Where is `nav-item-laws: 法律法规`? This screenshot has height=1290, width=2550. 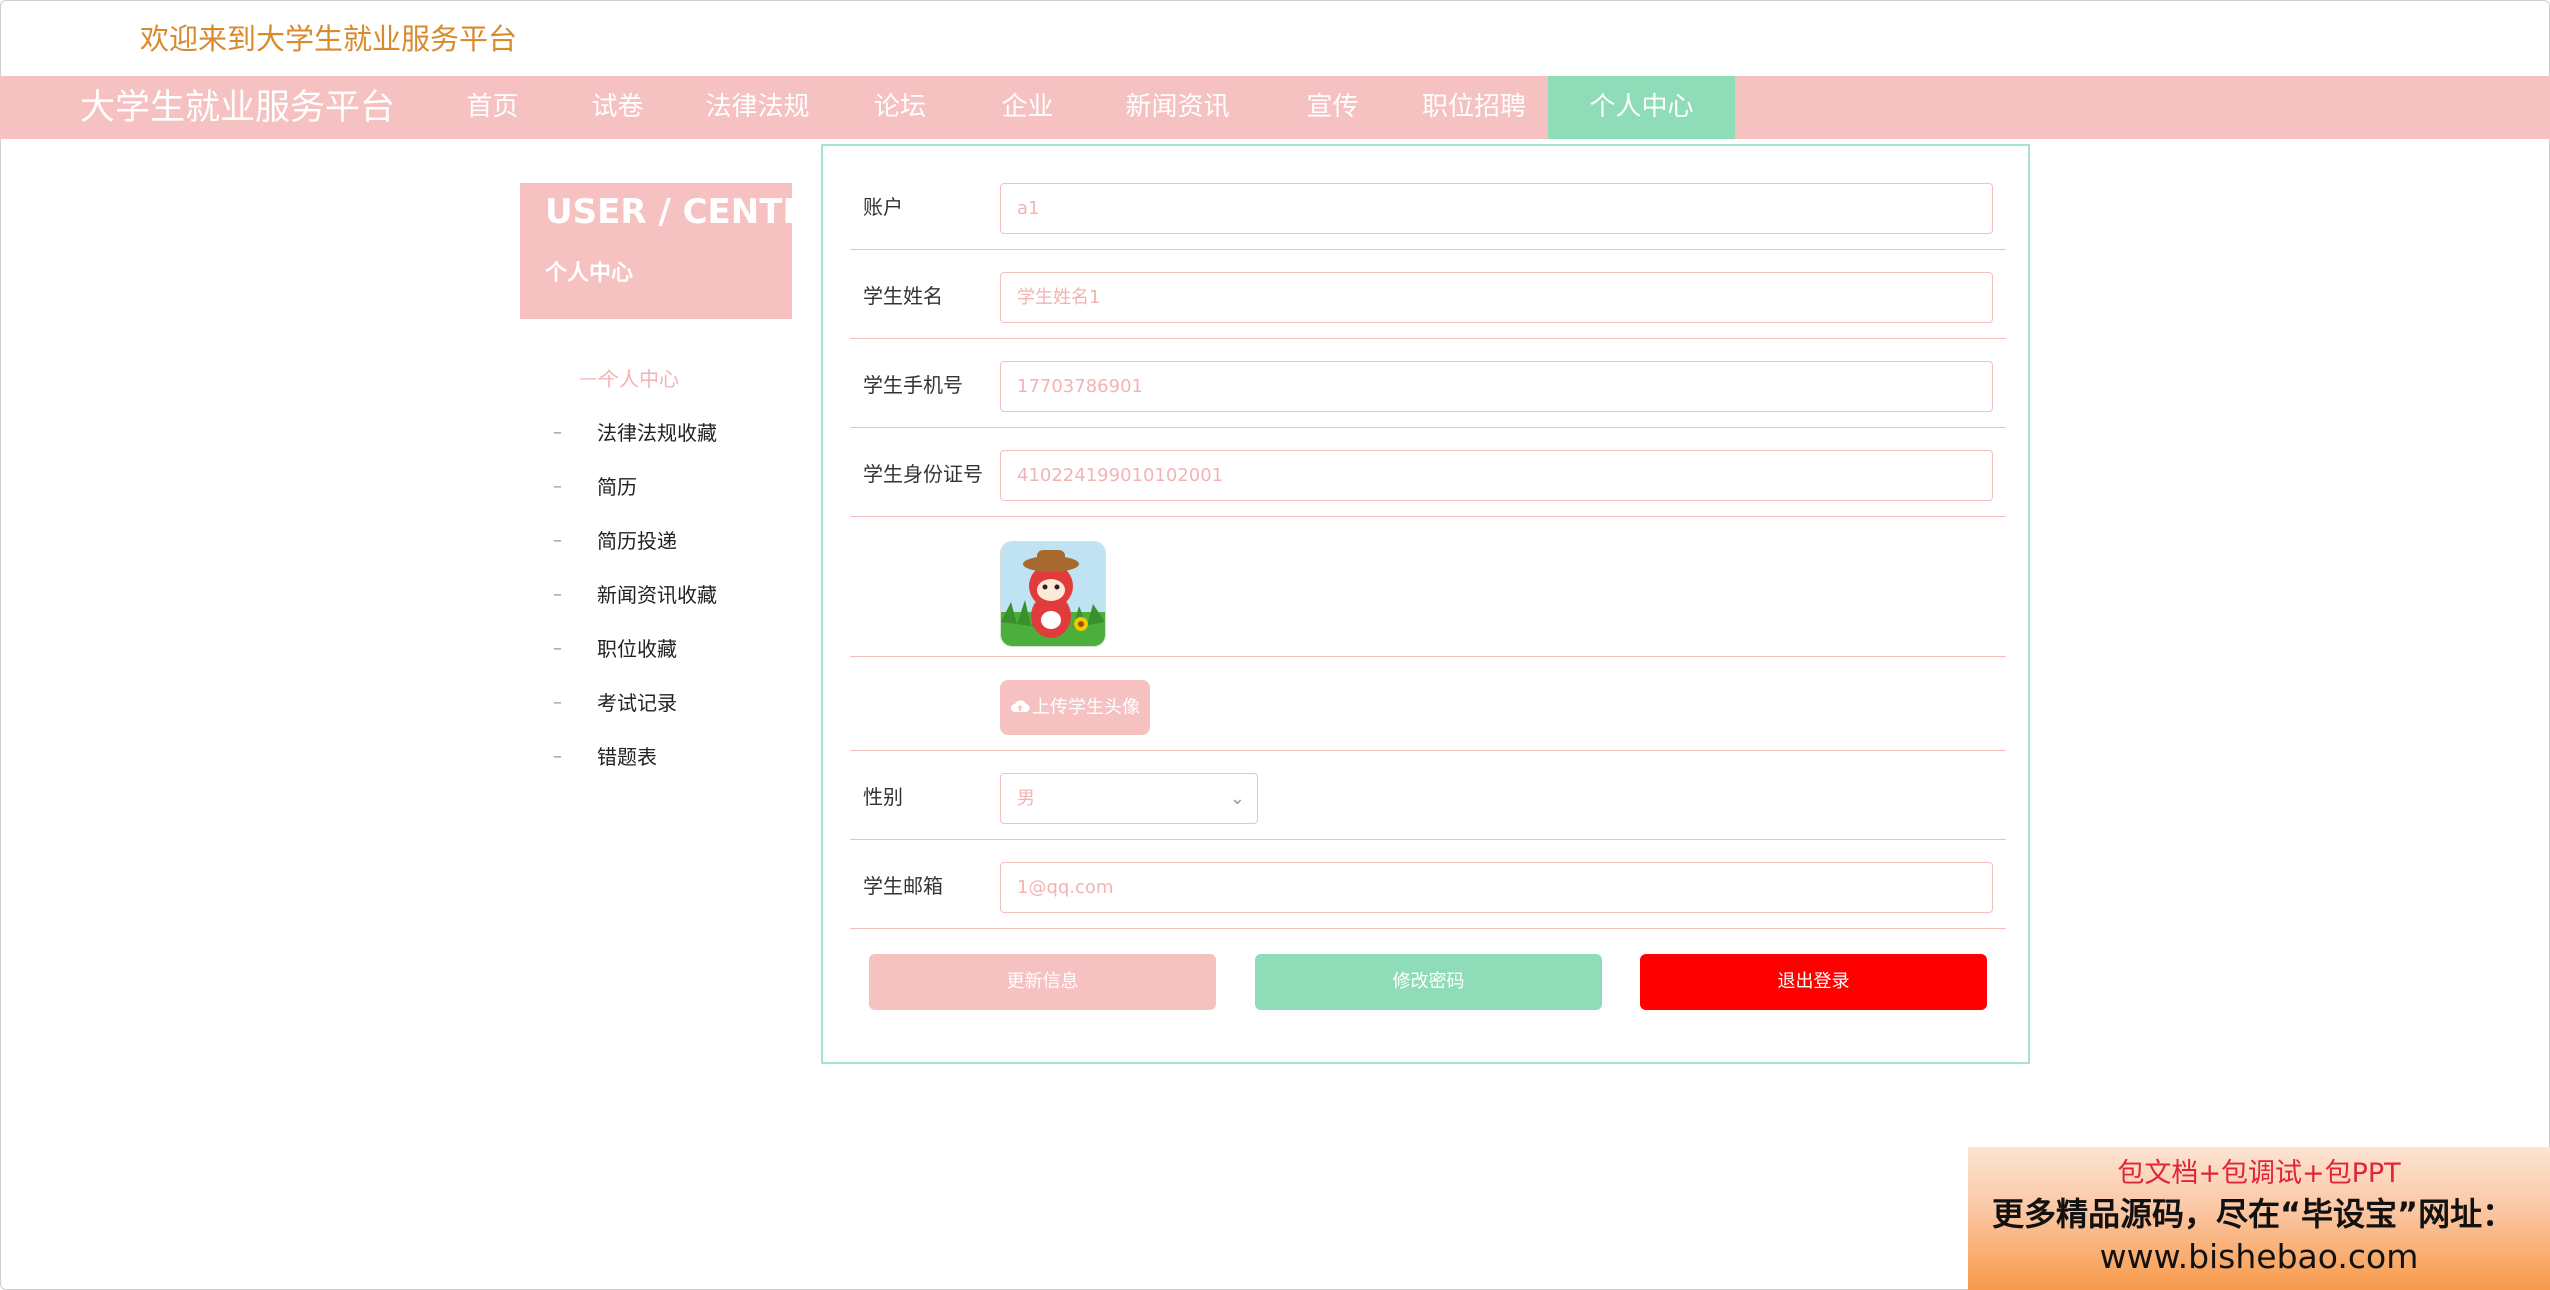 nav-item-laws: 法律法规 is located at coordinates (757, 107).